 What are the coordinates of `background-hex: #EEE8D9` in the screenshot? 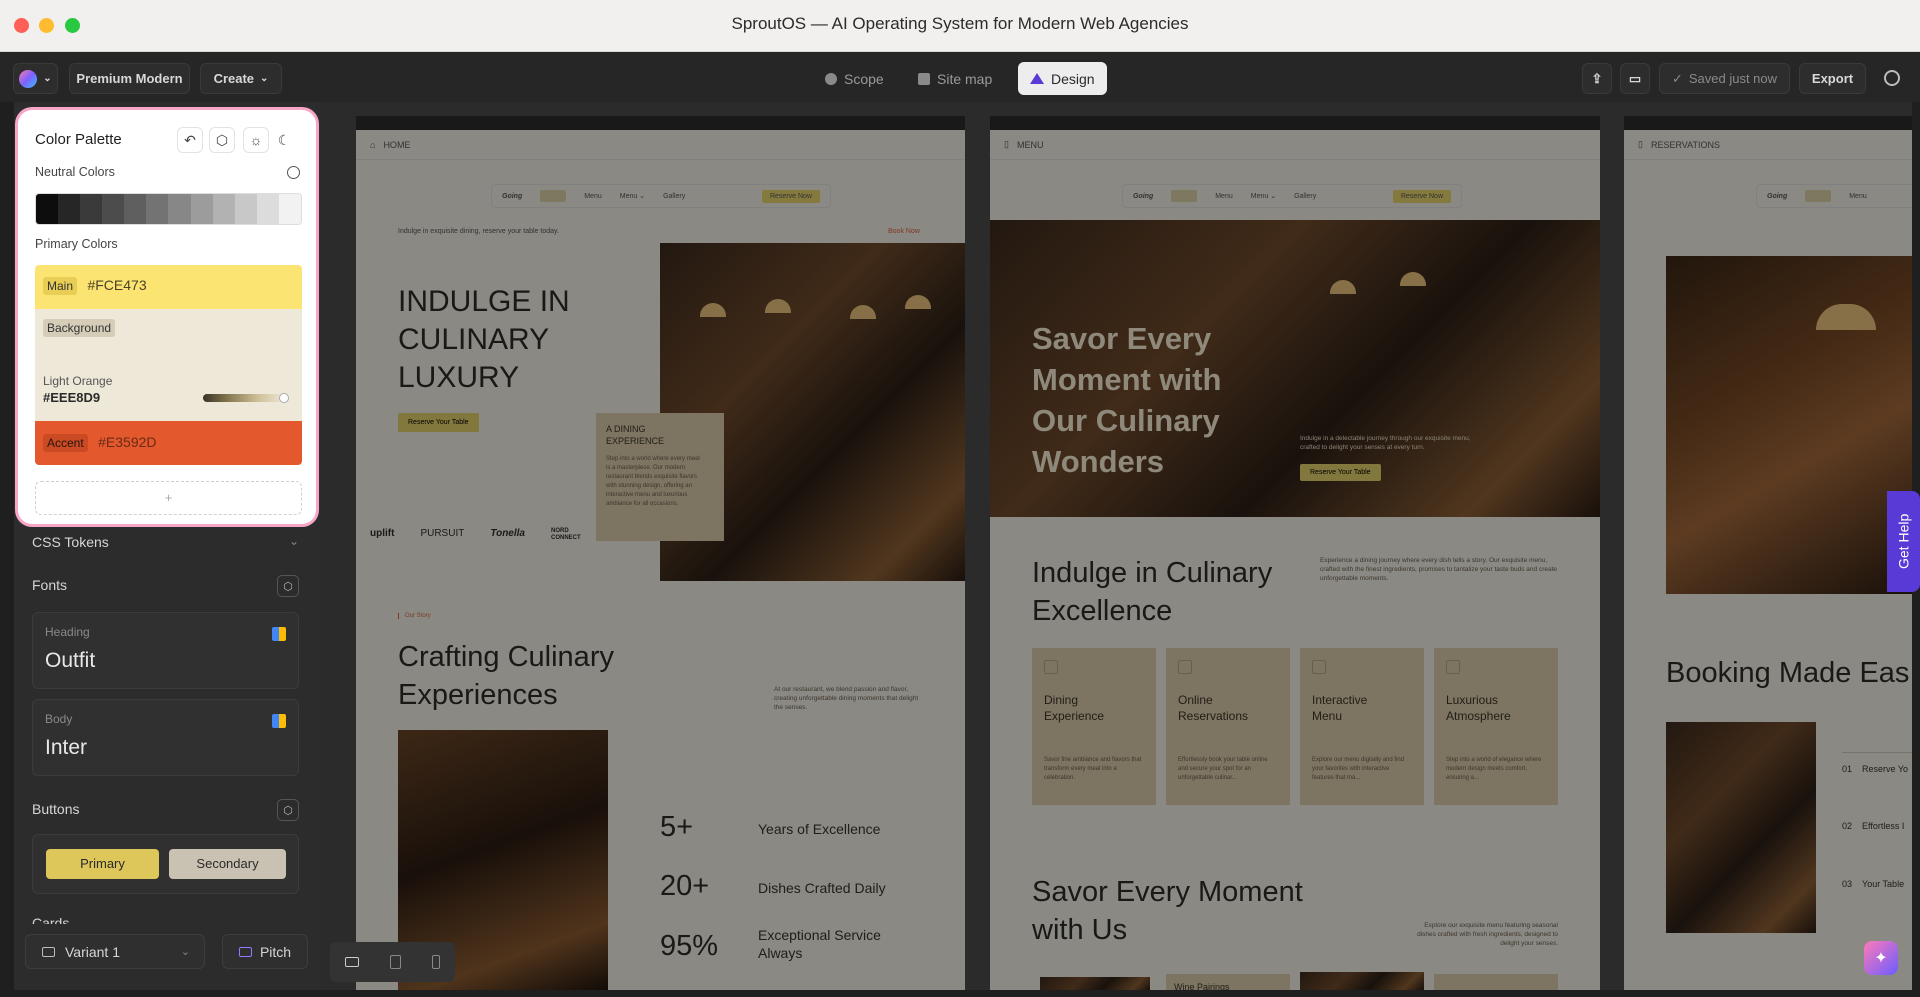 It's located at (72, 397).